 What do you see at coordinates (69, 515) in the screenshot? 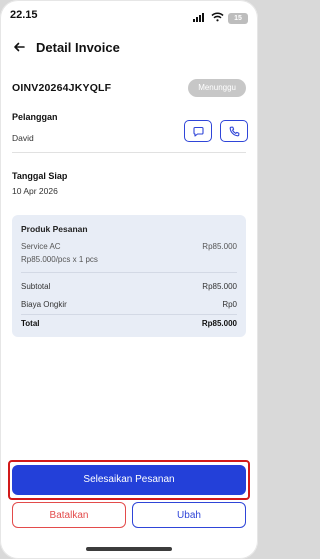
I see `cancel-button: Batalkan` at bounding box center [69, 515].